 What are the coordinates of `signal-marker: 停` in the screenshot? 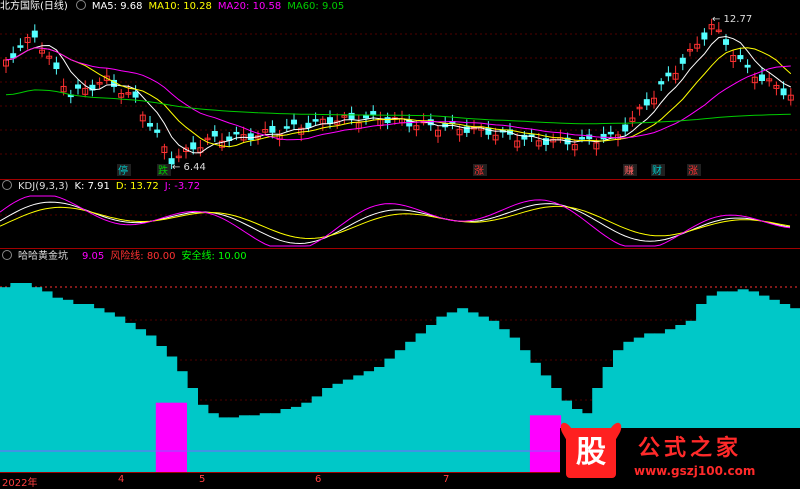 It's located at (123, 170).